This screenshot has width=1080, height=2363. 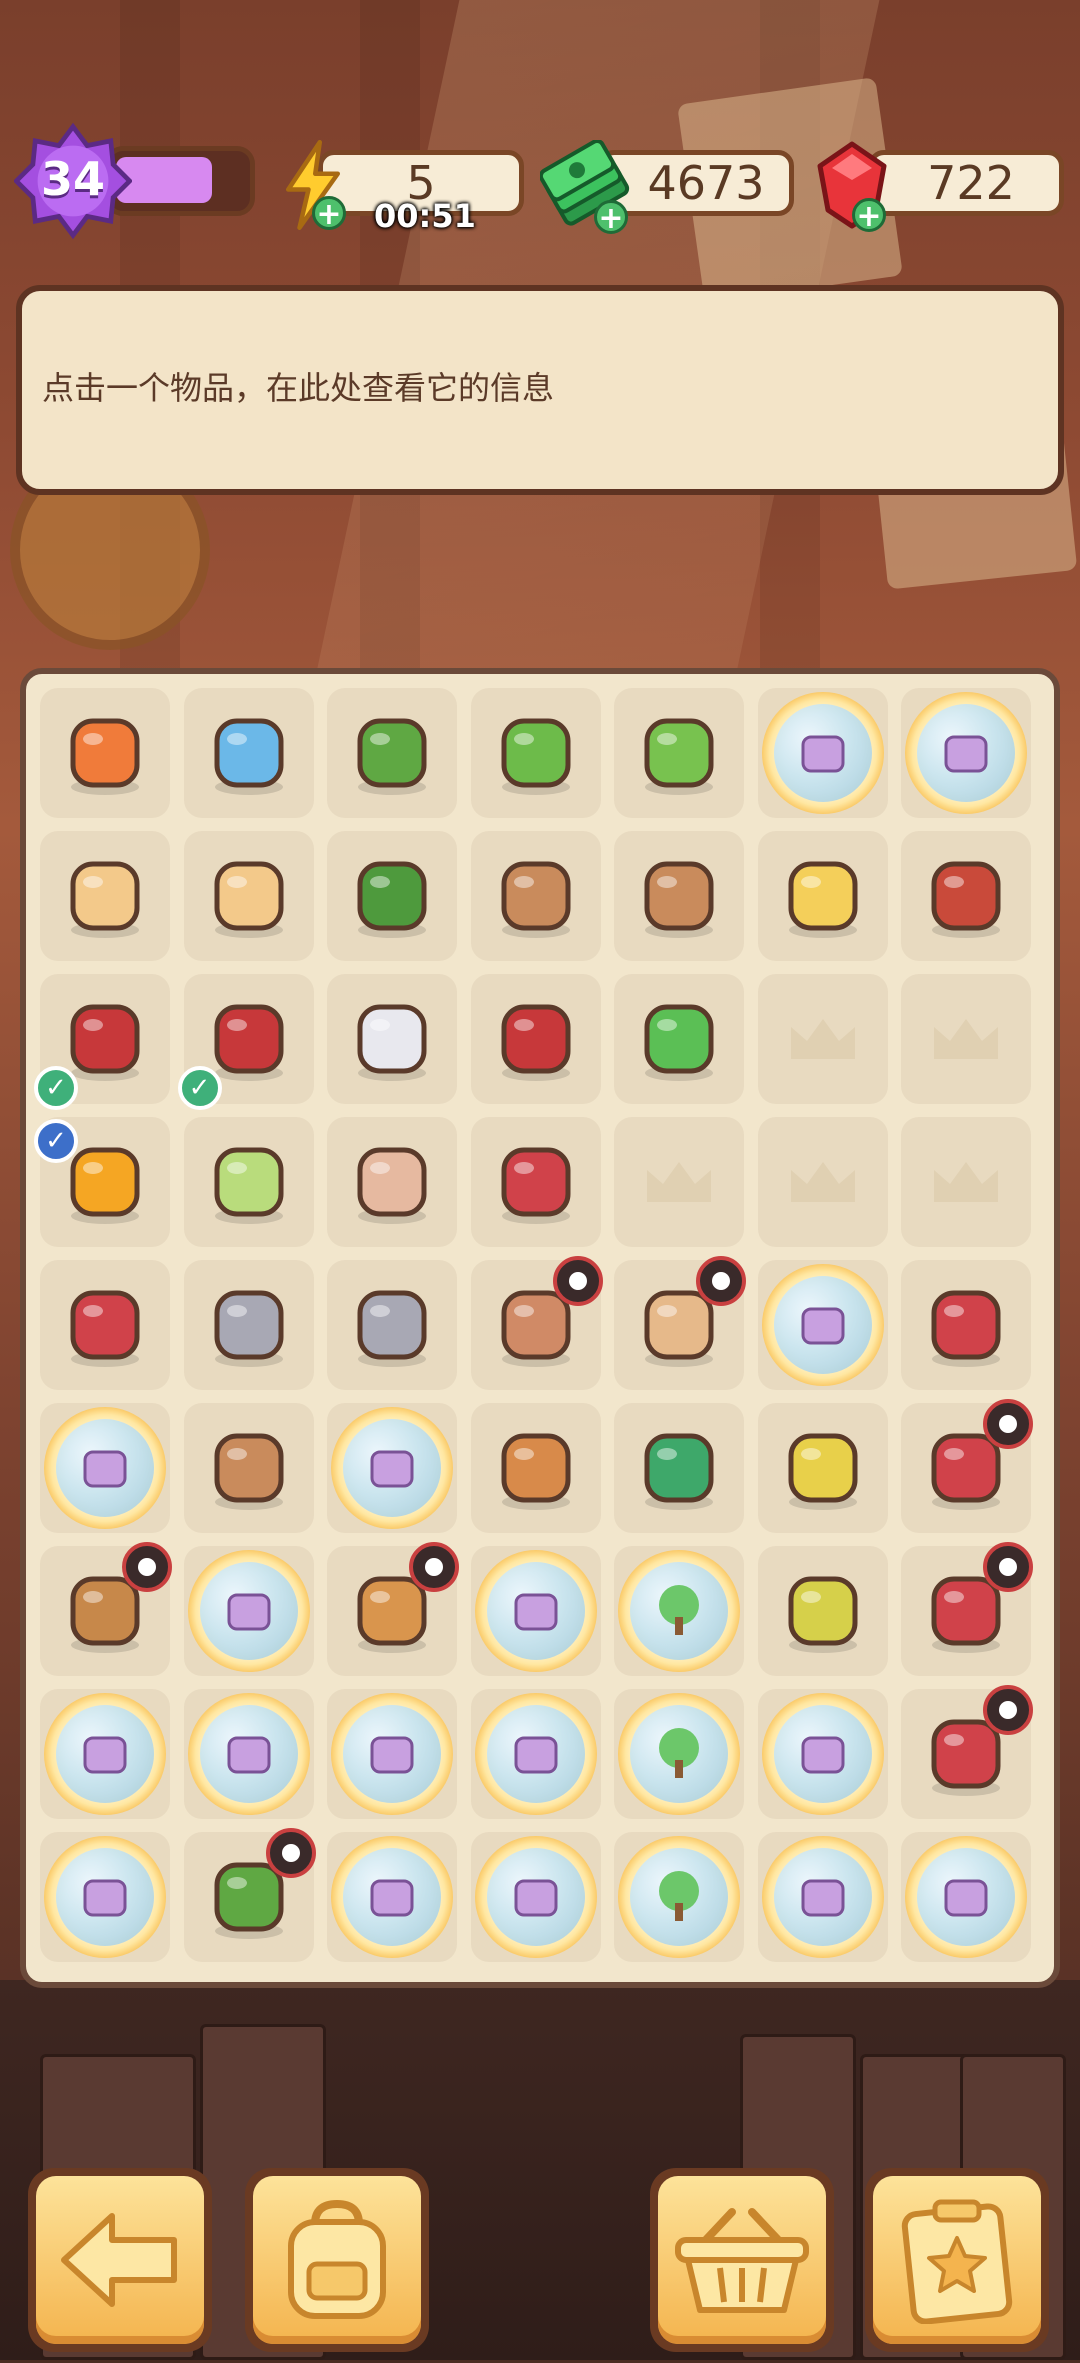 What do you see at coordinates (392, 1182) in the screenshot?
I see `glass-vase-icon` at bounding box center [392, 1182].